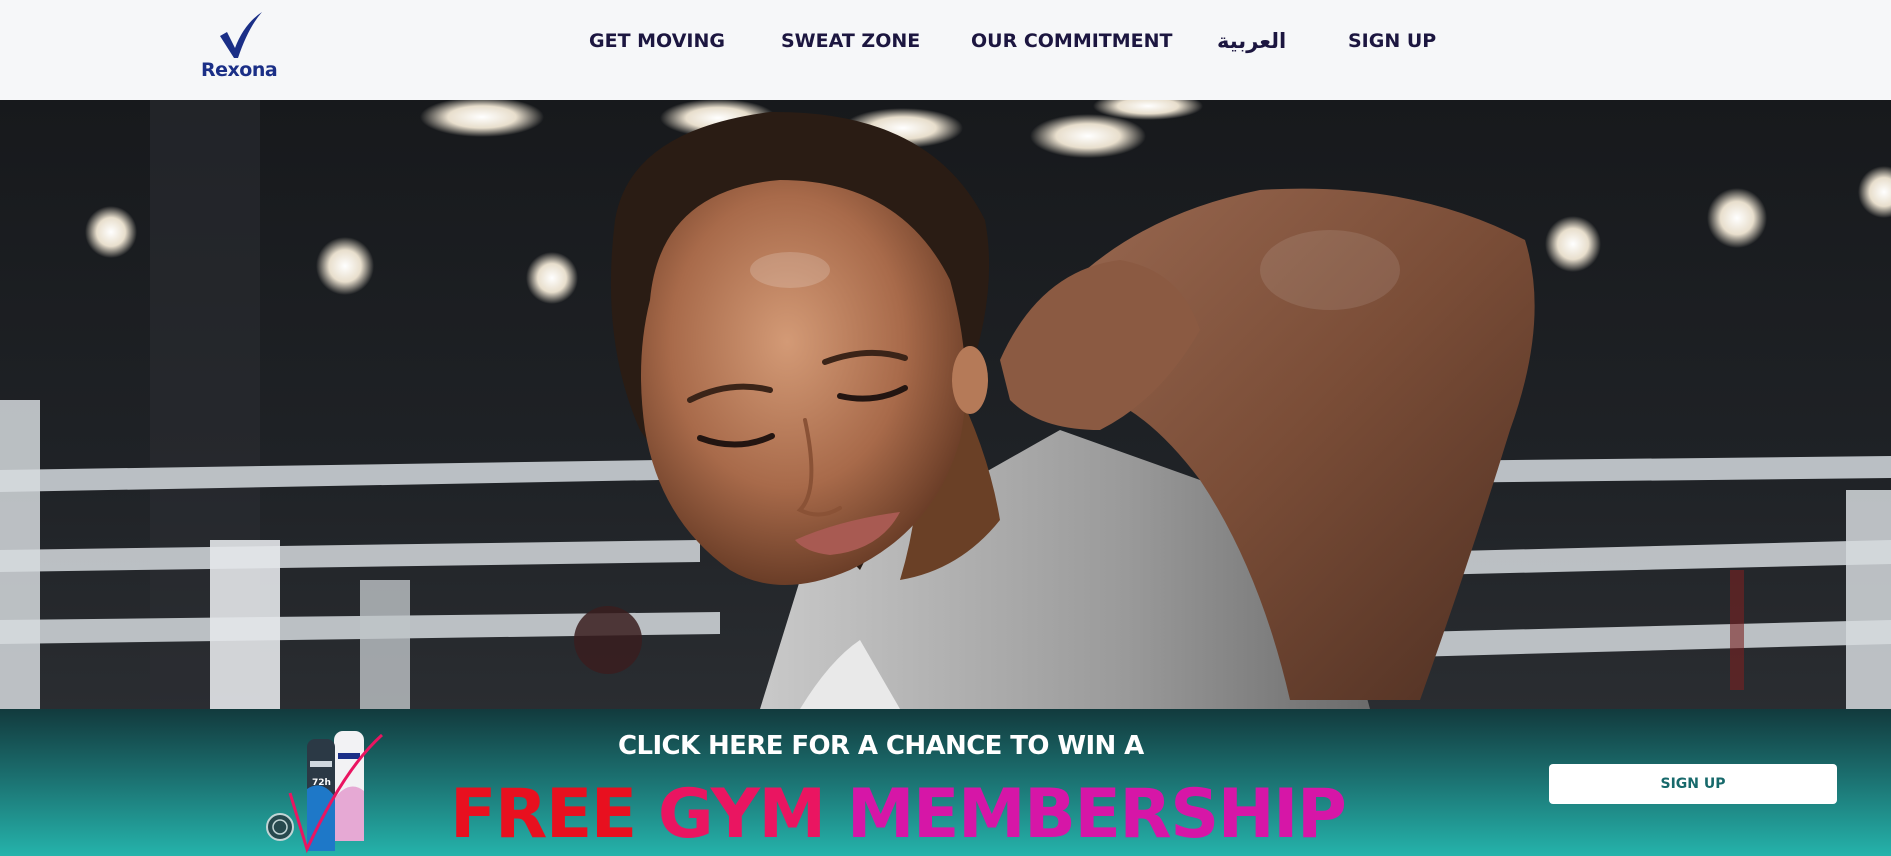 The width and height of the screenshot is (1891, 856). I want to click on logo-text: Rexona, so click(239, 70).